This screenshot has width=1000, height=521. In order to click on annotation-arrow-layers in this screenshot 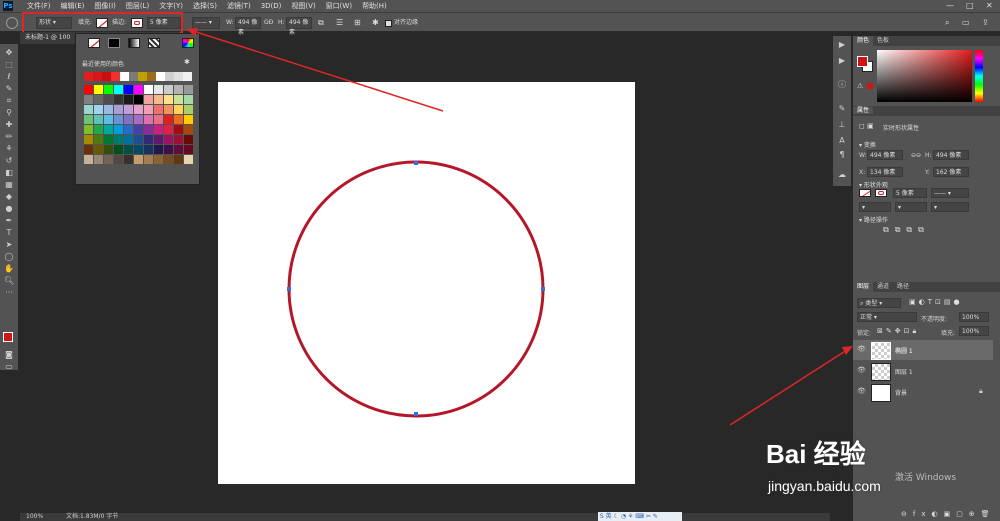, I will do `click(790, 386)`.